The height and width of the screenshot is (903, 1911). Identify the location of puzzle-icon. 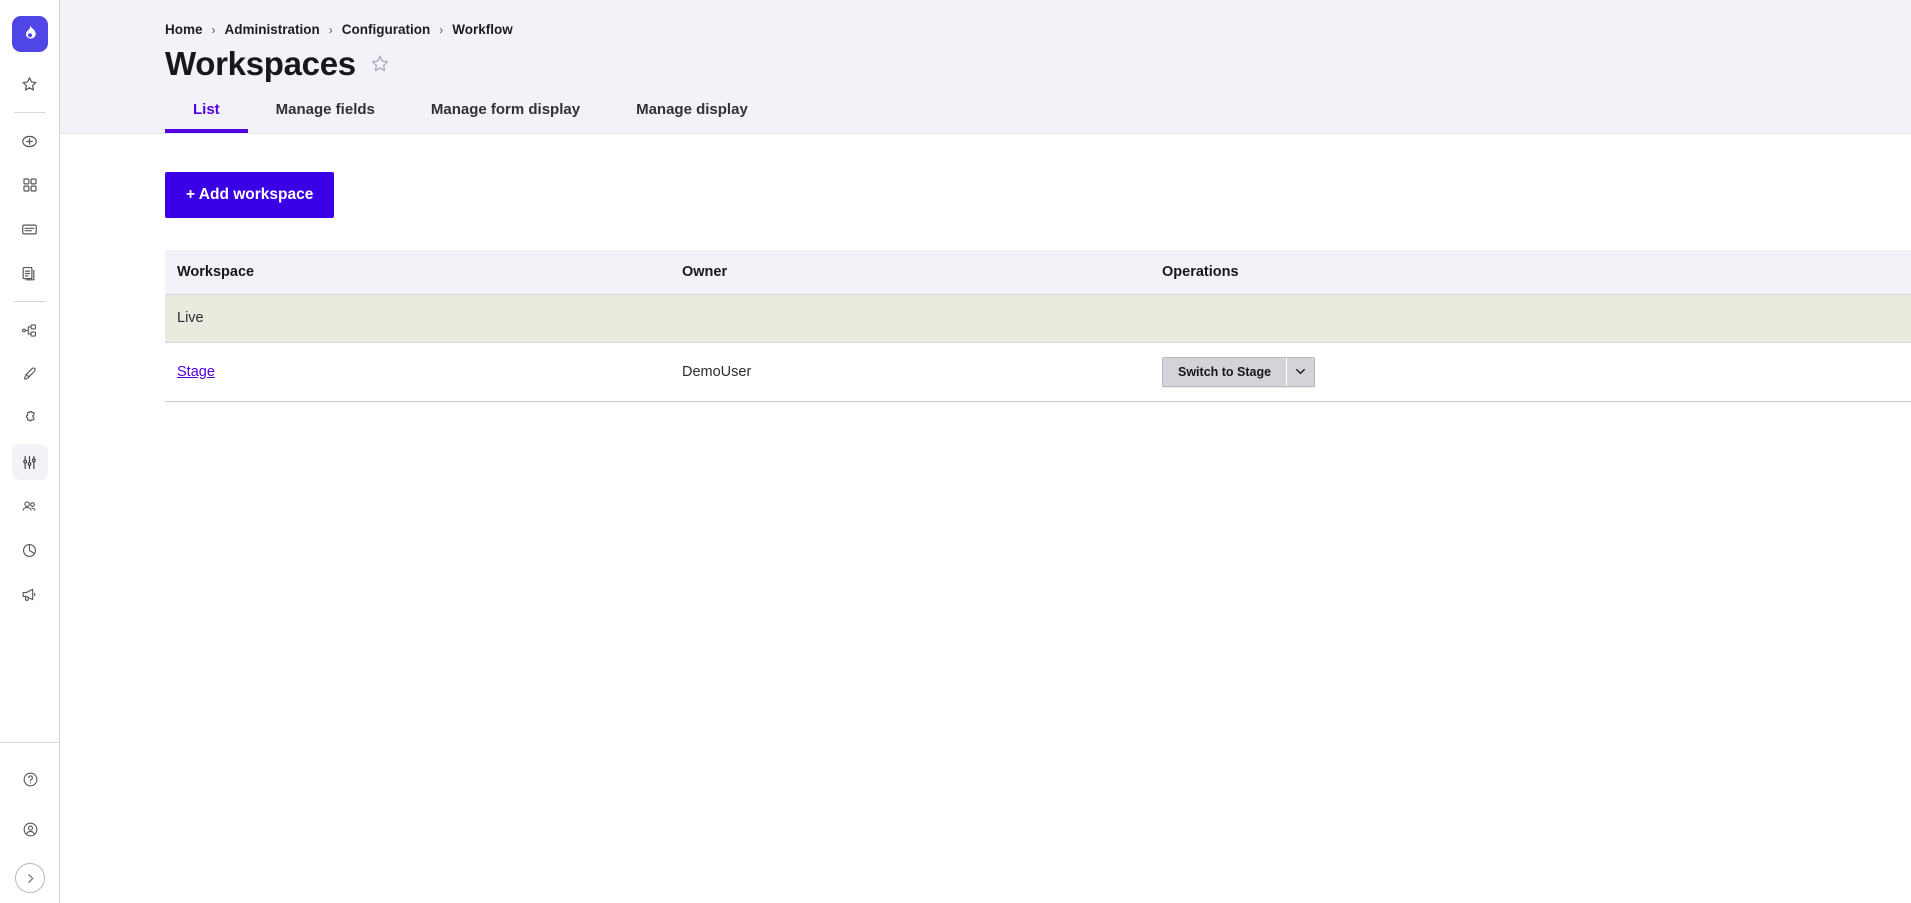
(30, 416).